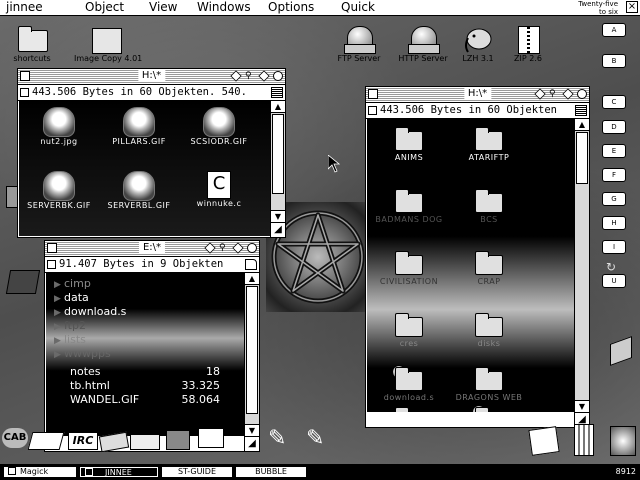 The height and width of the screenshot is (480, 640). What do you see at coordinates (584, 440) in the screenshot?
I see `trash-icon` at bounding box center [584, 440].